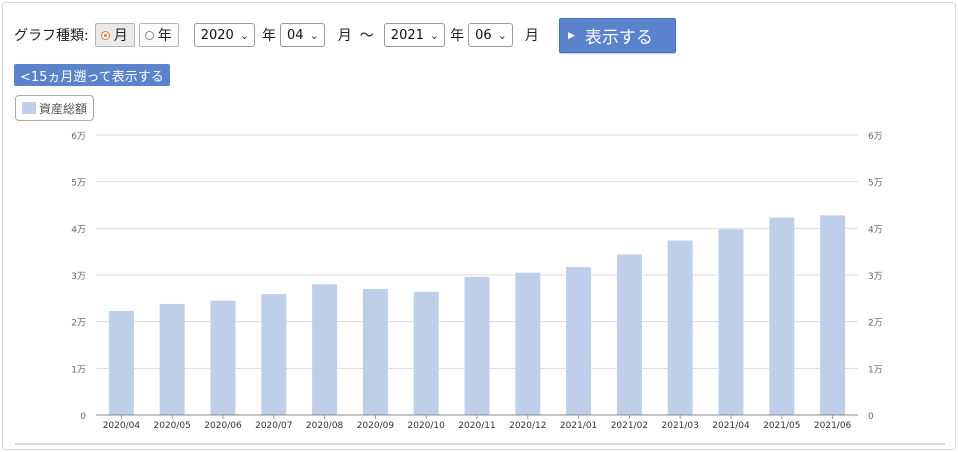 Image resolution: width=958 pixels, height=452 pixels. I want to click on x-tick-label: 2021/03, so click(680, 426).